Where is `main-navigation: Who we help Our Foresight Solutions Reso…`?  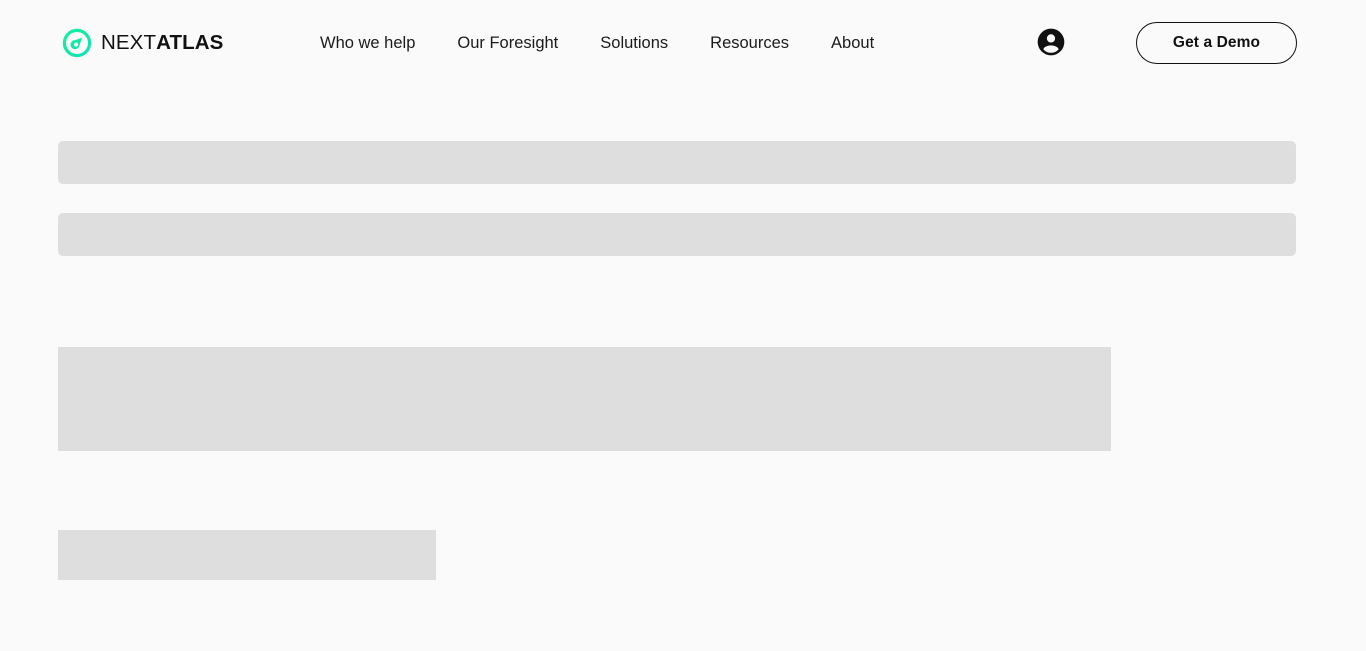
main-navigation: Who we help Our Foresight Solutions Reso… is located at coordinates (597, 43).